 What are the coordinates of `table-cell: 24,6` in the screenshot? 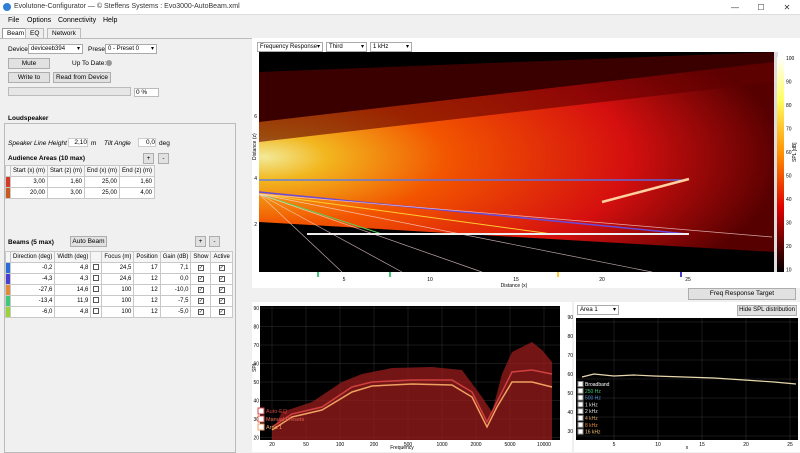 It's located at (118, 279).